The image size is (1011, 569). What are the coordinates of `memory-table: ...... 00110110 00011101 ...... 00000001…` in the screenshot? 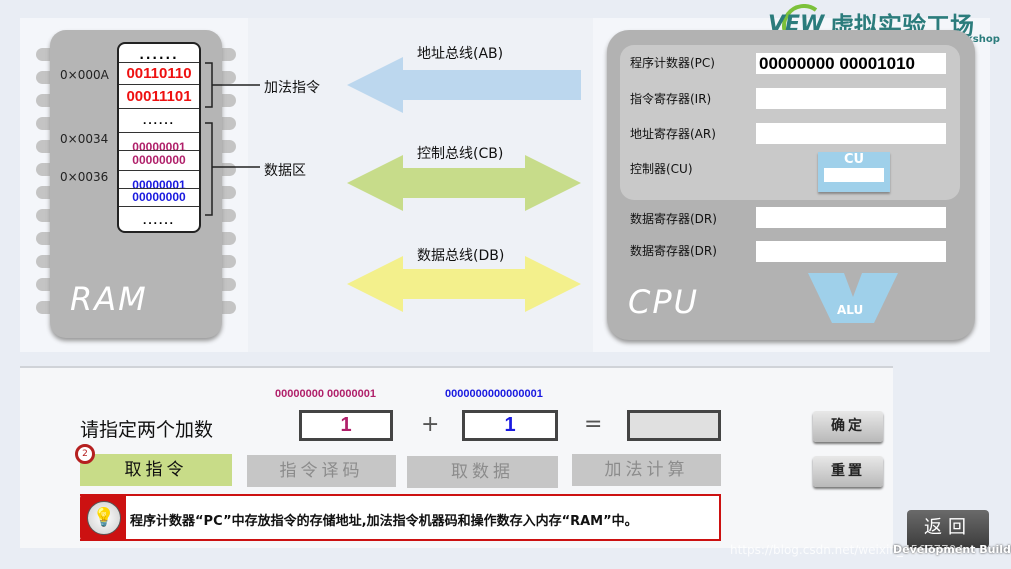 It's located at (159, 137).